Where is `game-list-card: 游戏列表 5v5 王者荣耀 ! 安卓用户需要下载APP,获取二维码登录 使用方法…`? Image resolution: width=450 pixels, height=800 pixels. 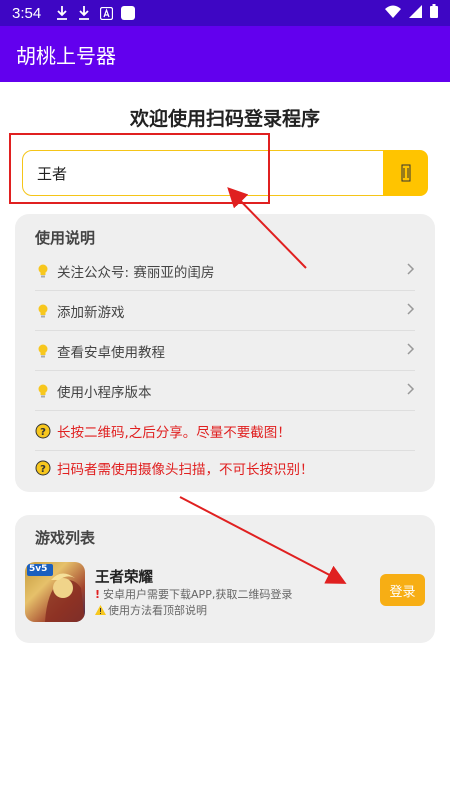
game-list-card: 游戏列表 5v5 王者荣耀 ! 安卓用户需要下载APP,获取二维码登录 使用方法… is located at coordinates (225, 579).